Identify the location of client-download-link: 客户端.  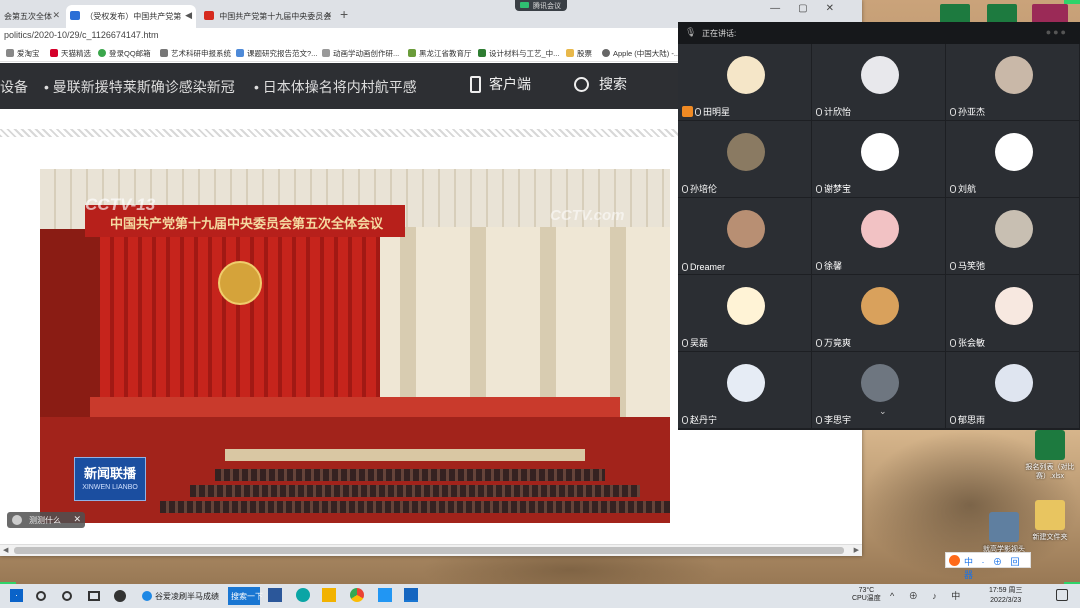
(500, 84).